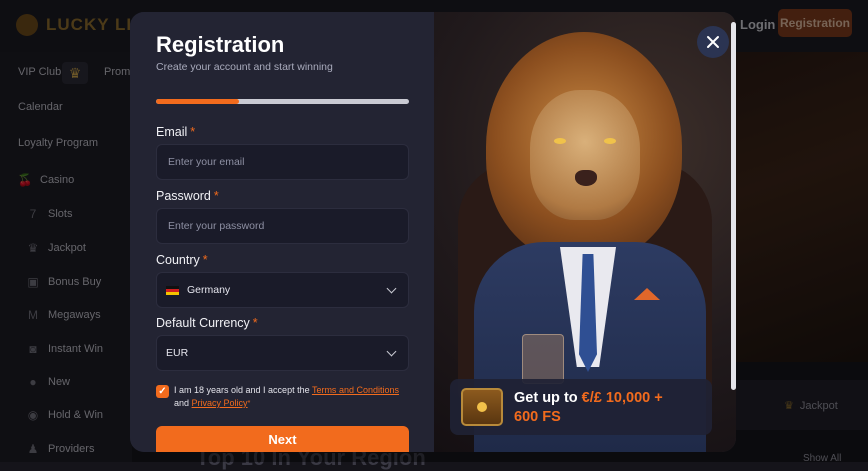 The height and width of the screenshot is (471, 868). I want to click on terms-and: and, so click(182, 403).